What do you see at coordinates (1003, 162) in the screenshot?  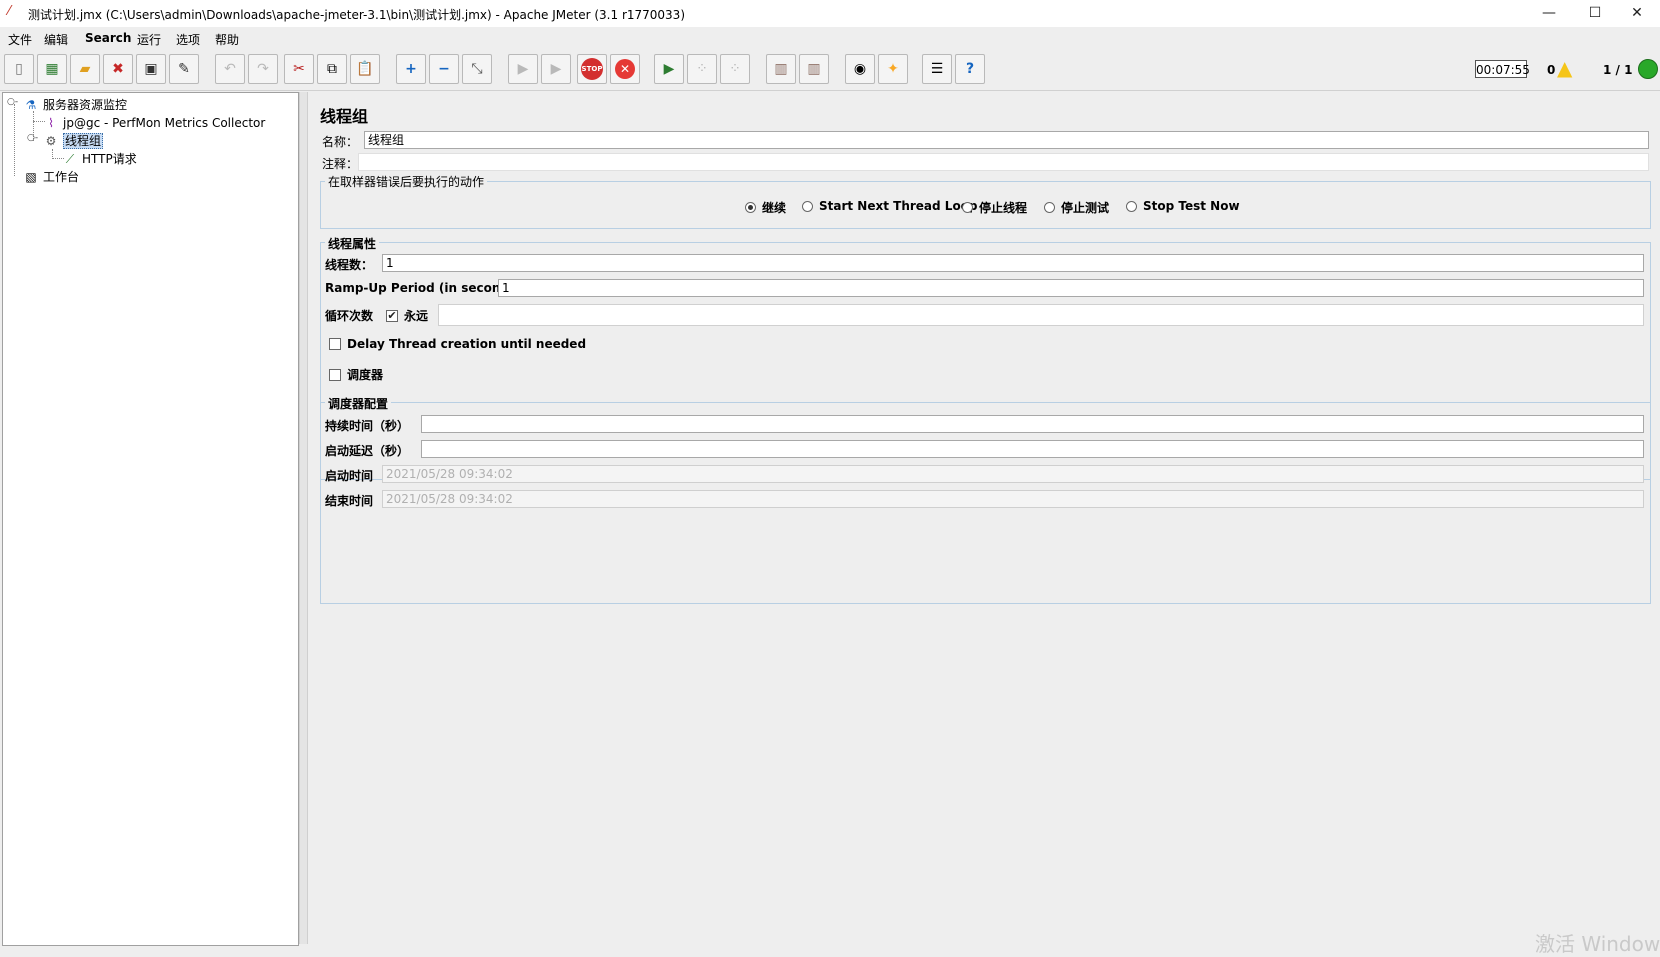 I see `comment-field` at bounding box center [1003, 162].